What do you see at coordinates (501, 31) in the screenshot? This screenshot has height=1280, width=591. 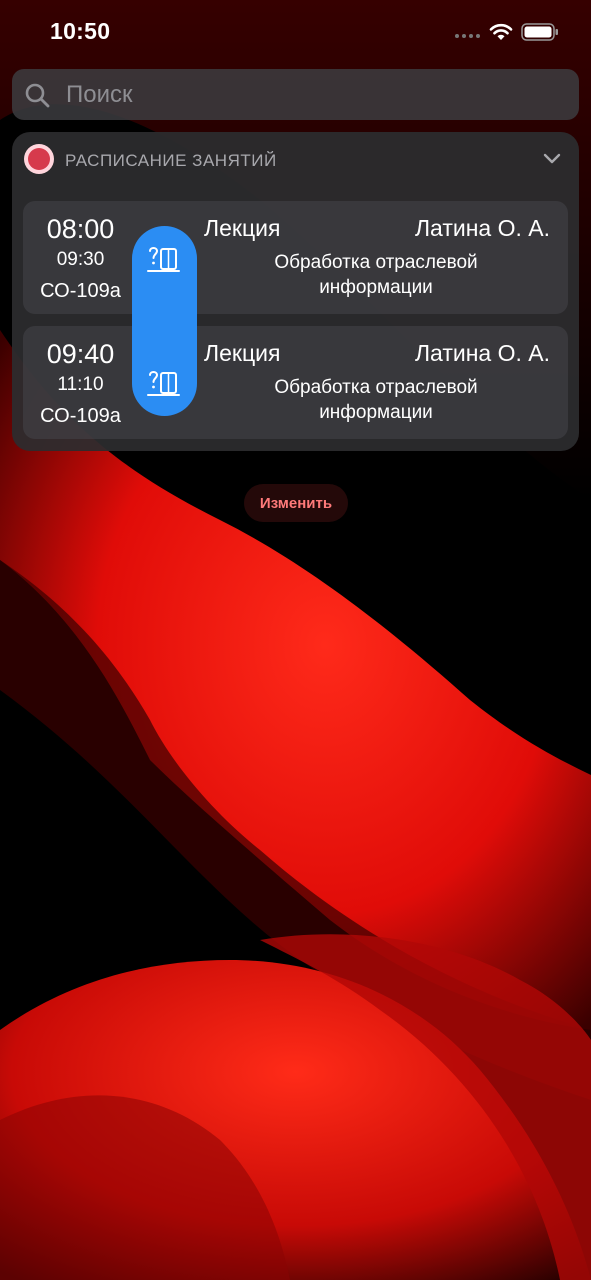 I see `wifi-icon` at bounding box center [501, 31].